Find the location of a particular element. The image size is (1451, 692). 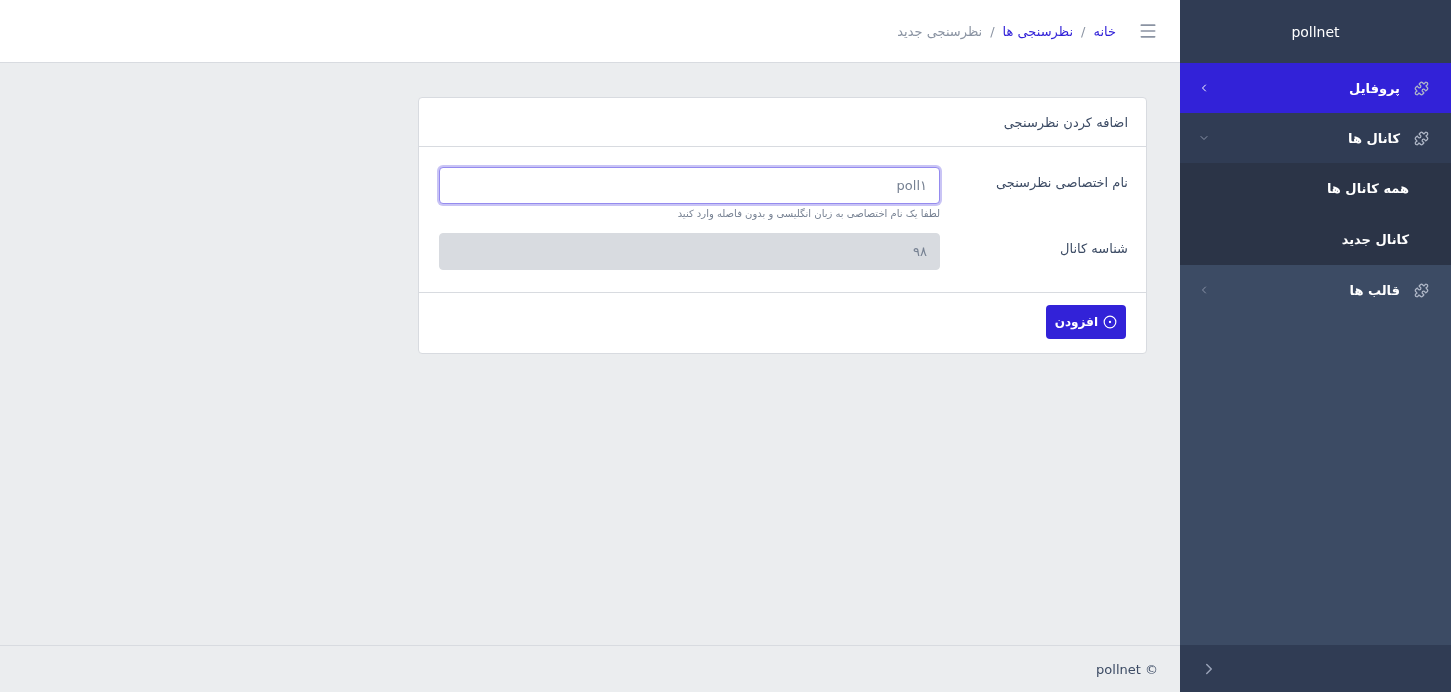

sidebar-item-label: کانال ها is located at coordinates (1374, 138).